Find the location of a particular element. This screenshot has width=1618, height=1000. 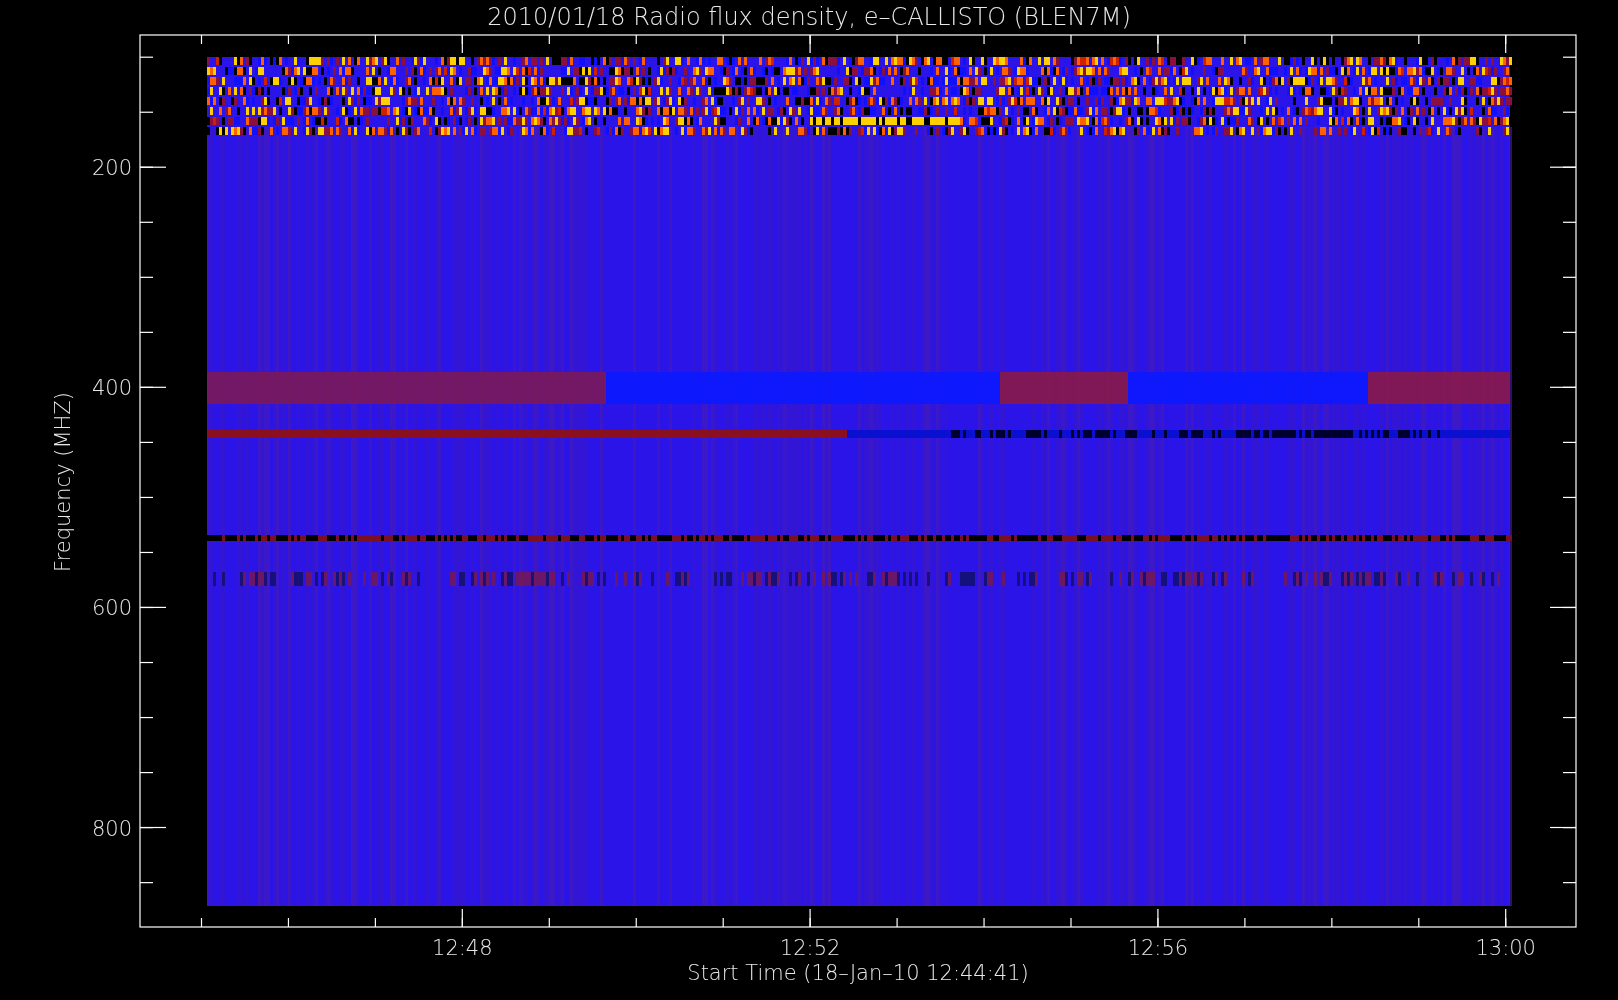

x-tick-label: 13:00 is located at coordinates (1505, 948).